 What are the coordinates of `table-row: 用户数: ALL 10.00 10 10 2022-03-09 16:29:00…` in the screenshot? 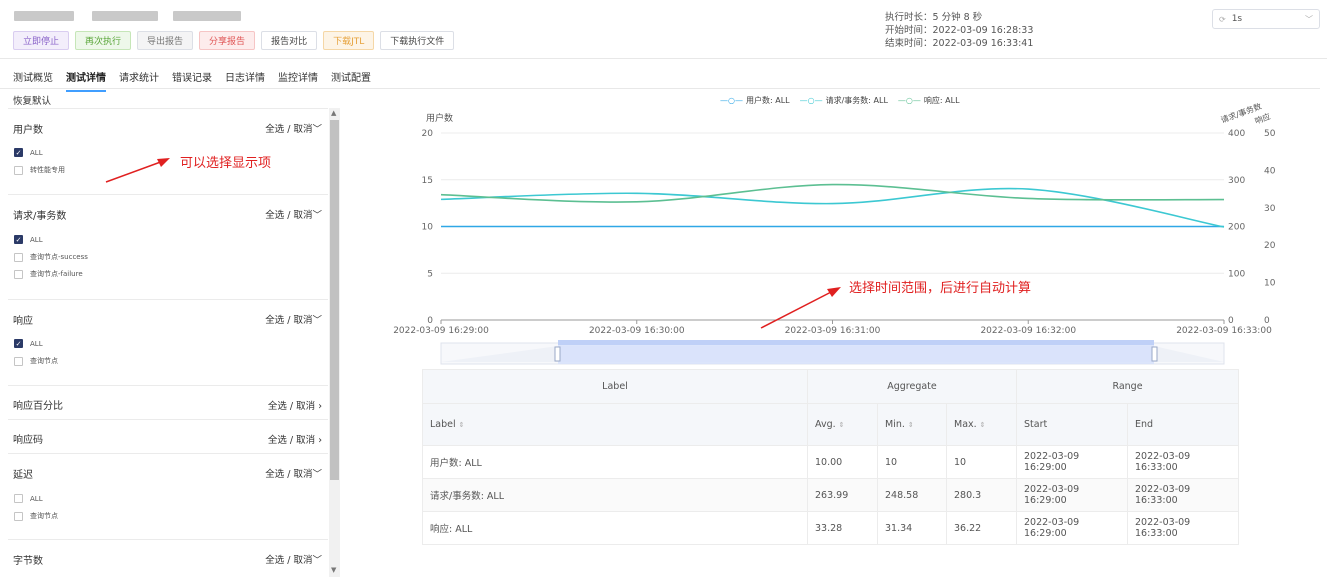 It's located at (830, 462).